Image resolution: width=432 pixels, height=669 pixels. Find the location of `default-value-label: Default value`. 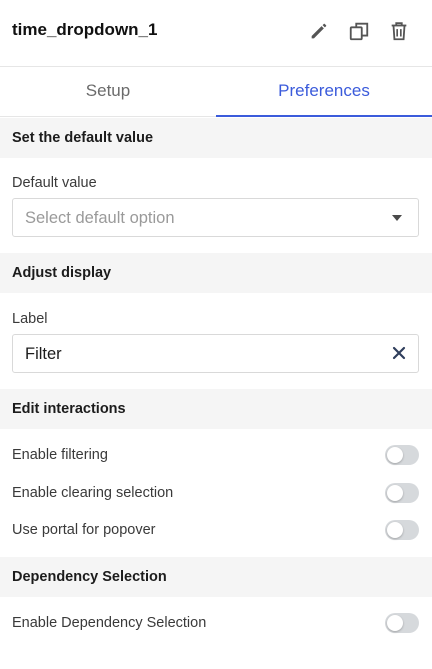

default-value-label: Default value is located at coordinates (54, 183).